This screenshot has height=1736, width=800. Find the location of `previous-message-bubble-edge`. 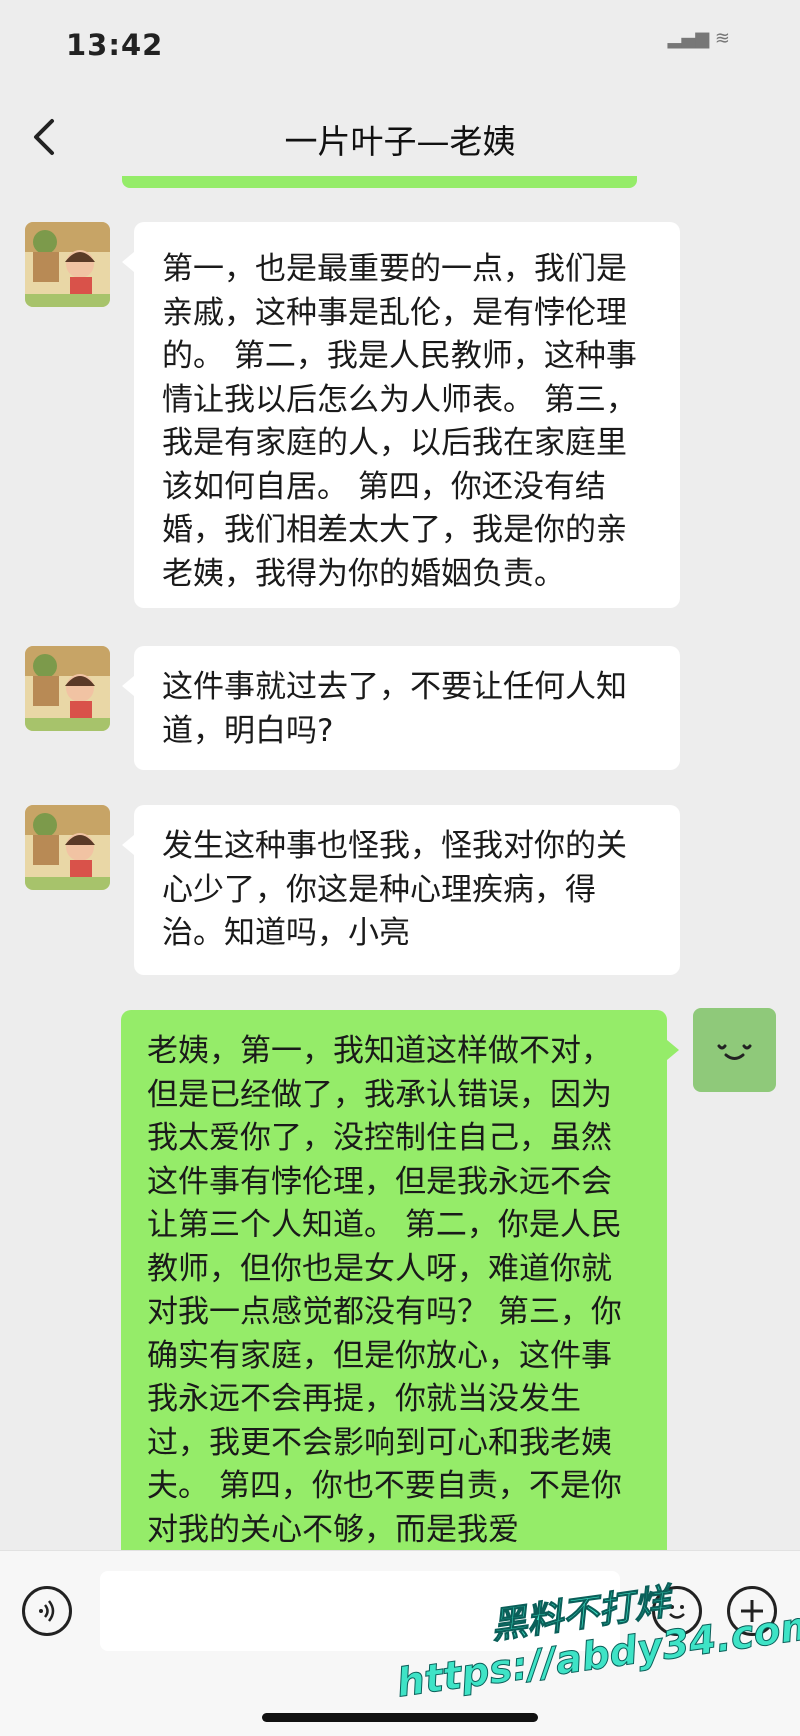

previous-message-bubble-edge is located at coordinates (379, 182).